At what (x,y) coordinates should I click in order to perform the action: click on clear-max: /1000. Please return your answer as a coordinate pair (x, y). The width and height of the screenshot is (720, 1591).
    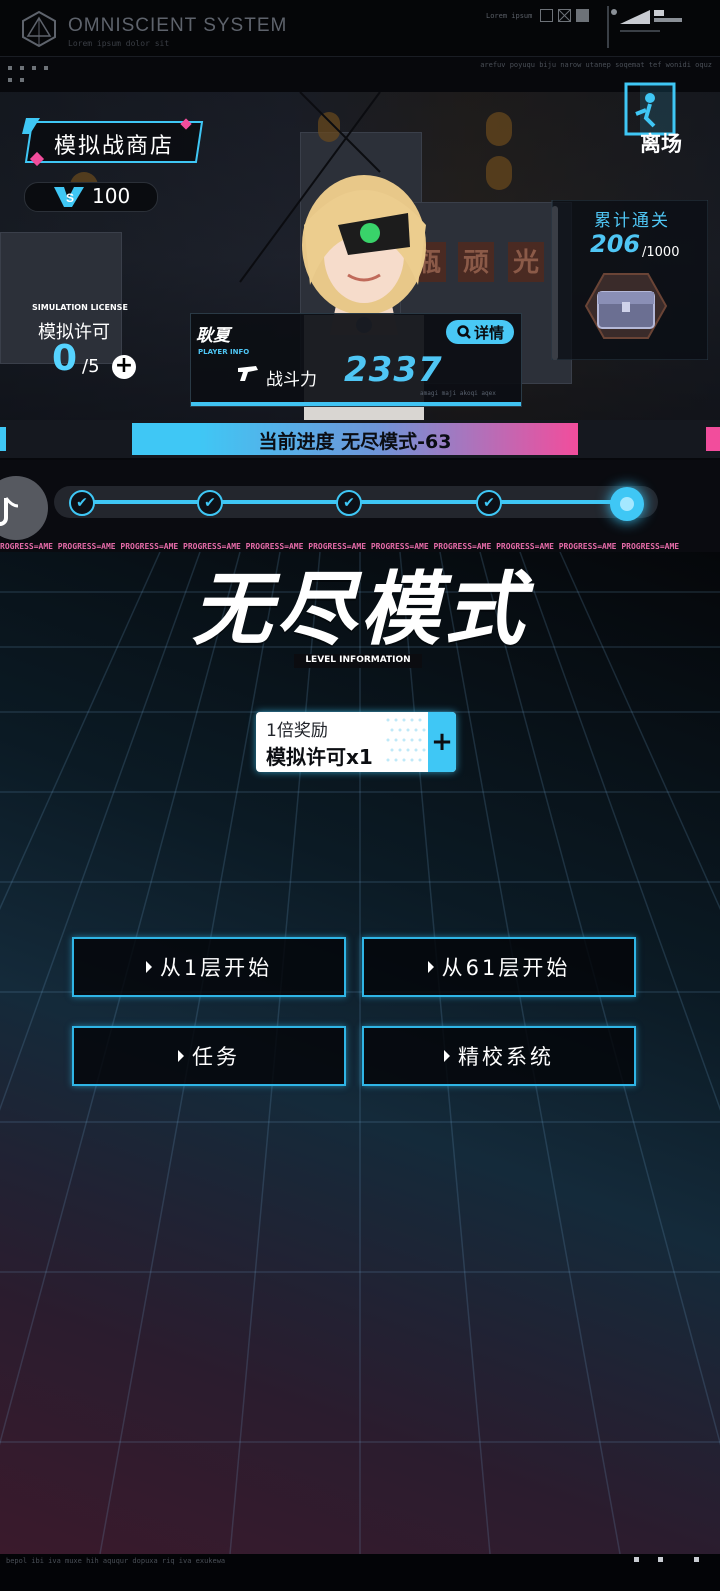
    Looking at the image, I should click on (661, 252).